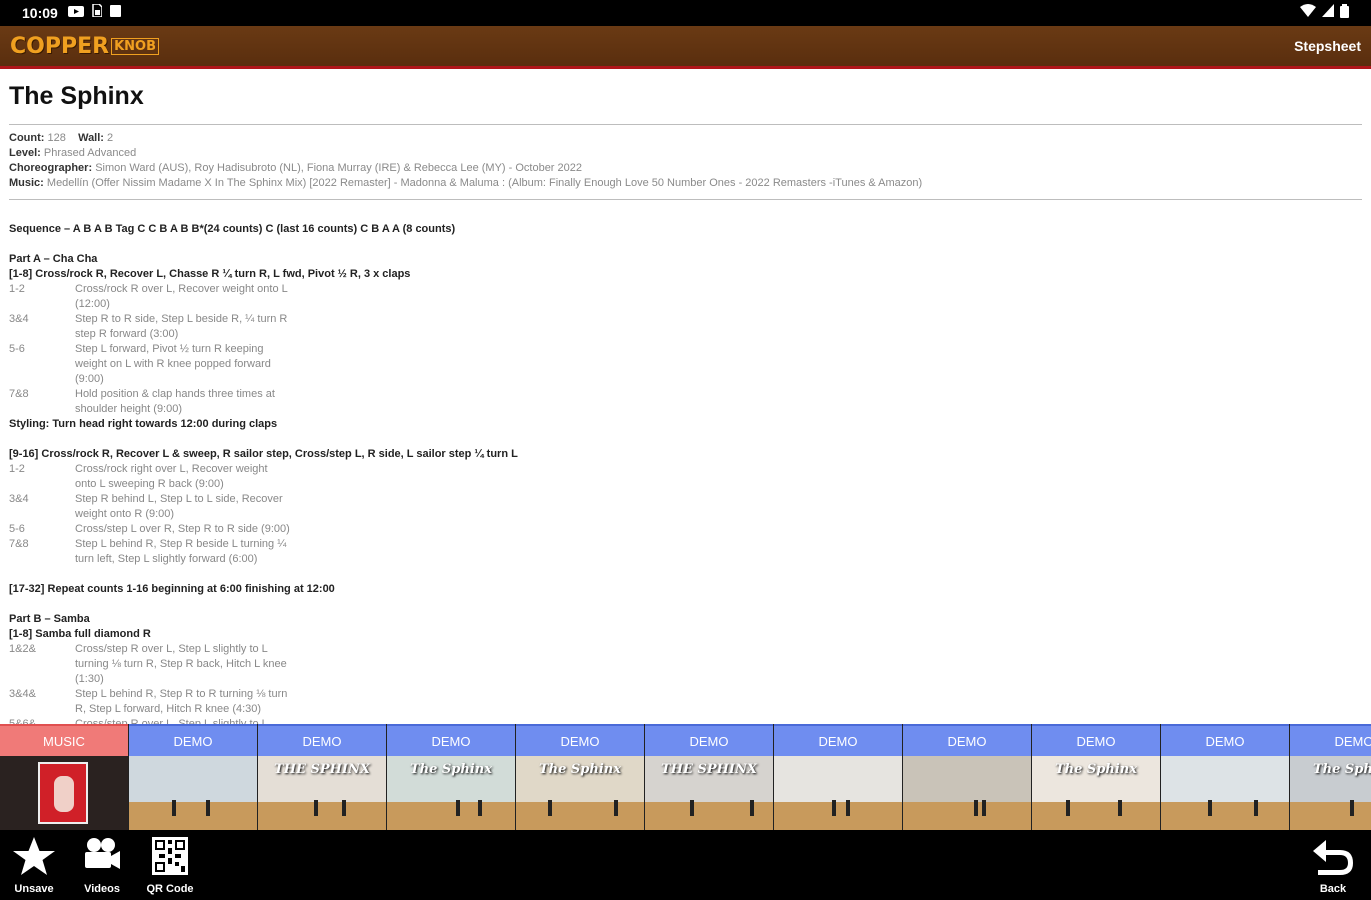  What do you see at coordinates (89, 679) in the screenshot?
I see `step-description-line: (1:30)` at bounding box center [89, 679].